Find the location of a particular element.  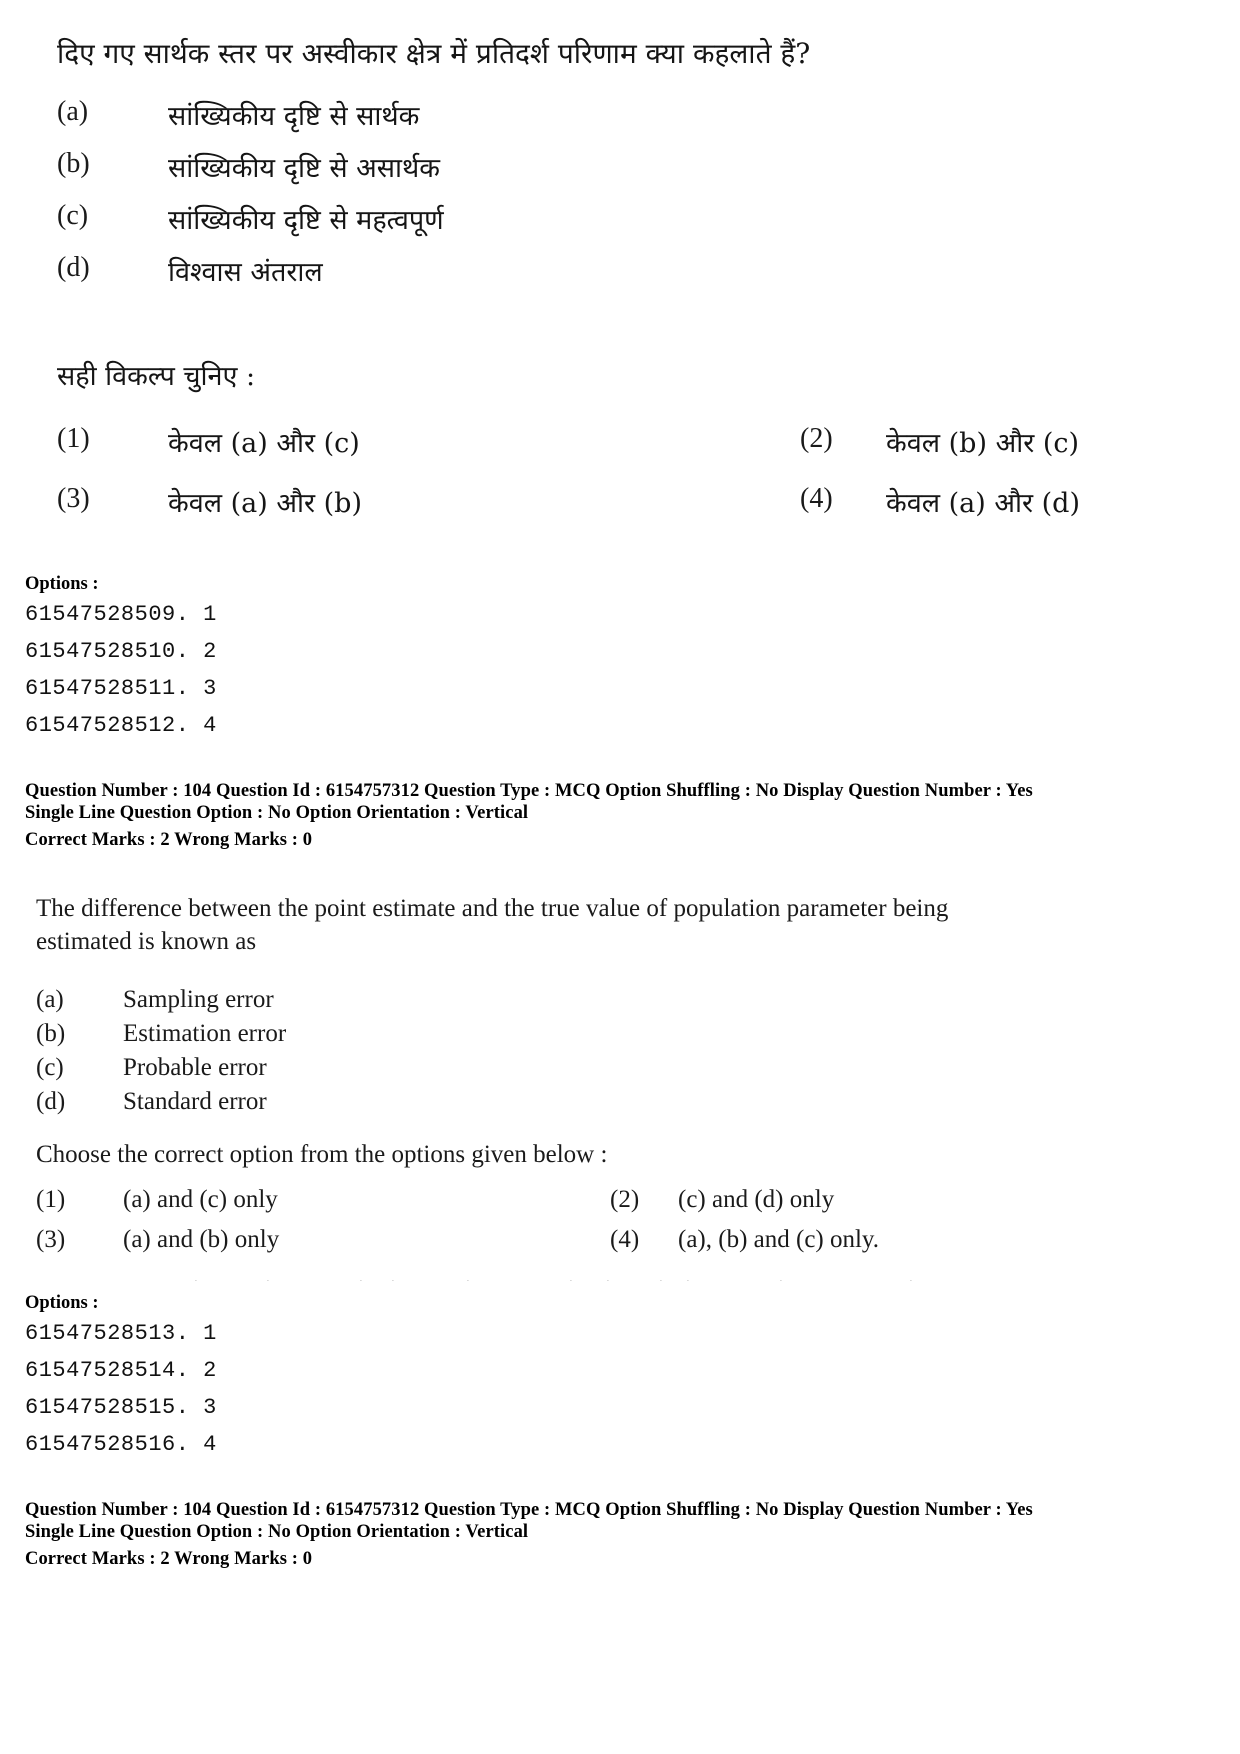

option-id: 61547528512. 4 is located at coordinates (121, 725).